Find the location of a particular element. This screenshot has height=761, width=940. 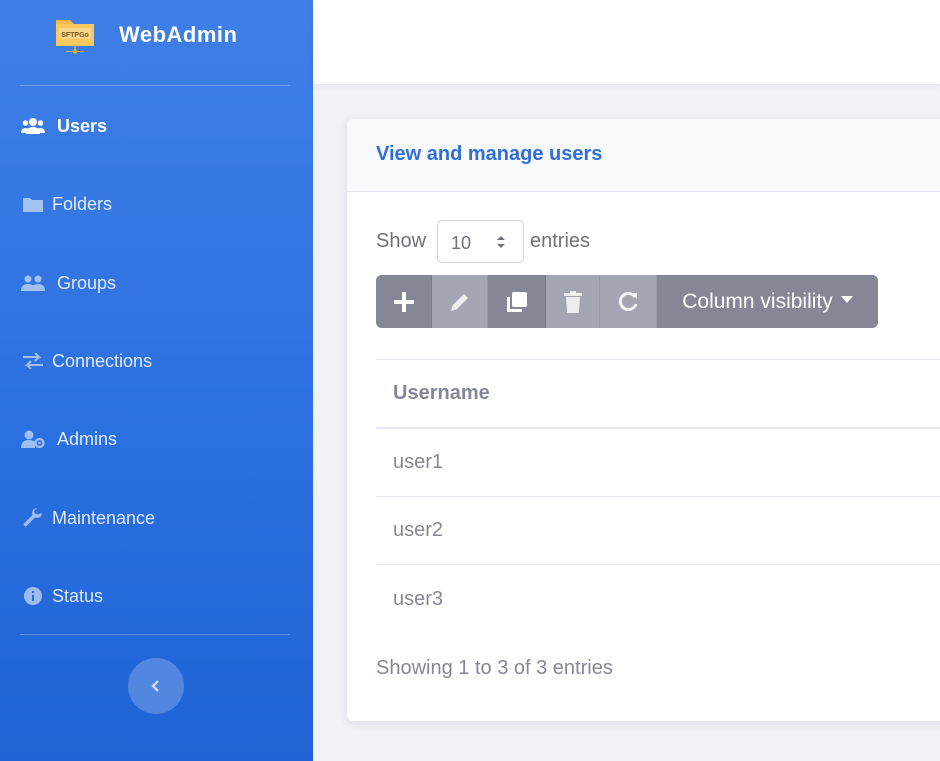

length-menu-prefix: Show is located at coordinates (401, 241).